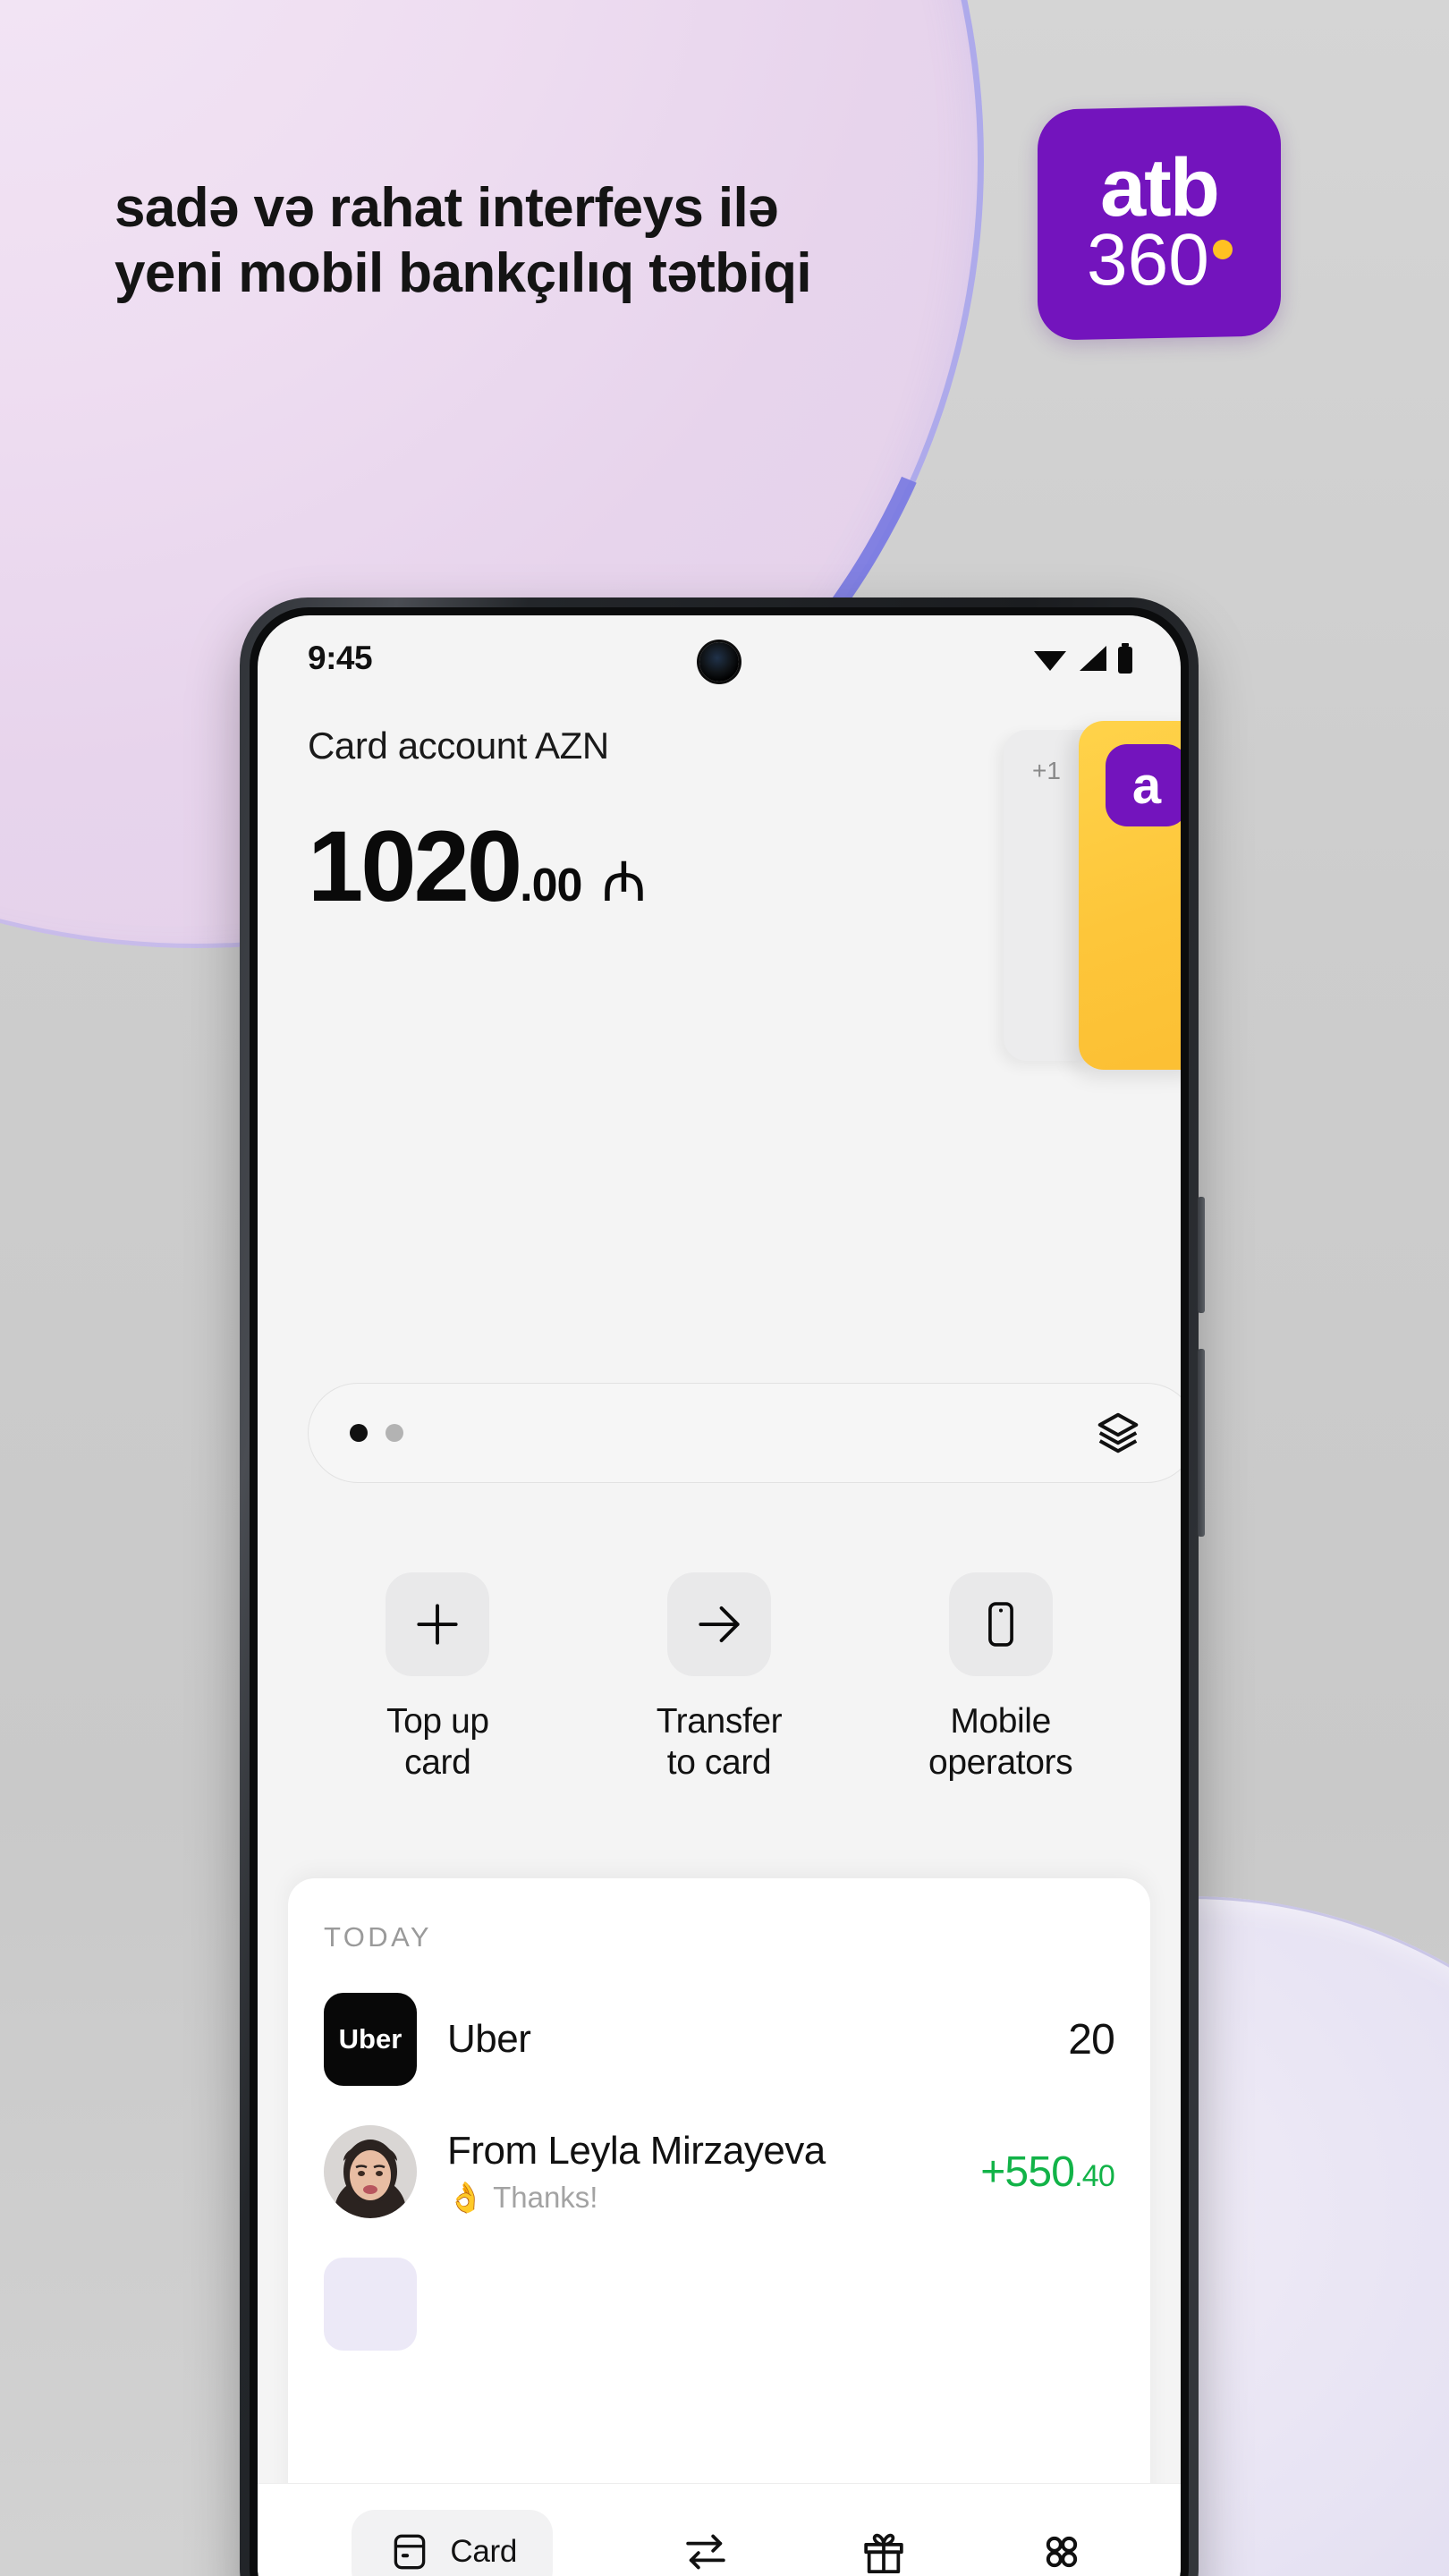 The height and width of the screenshot is (2576, 1449). I want to click on avatar, so click(370, 2171).